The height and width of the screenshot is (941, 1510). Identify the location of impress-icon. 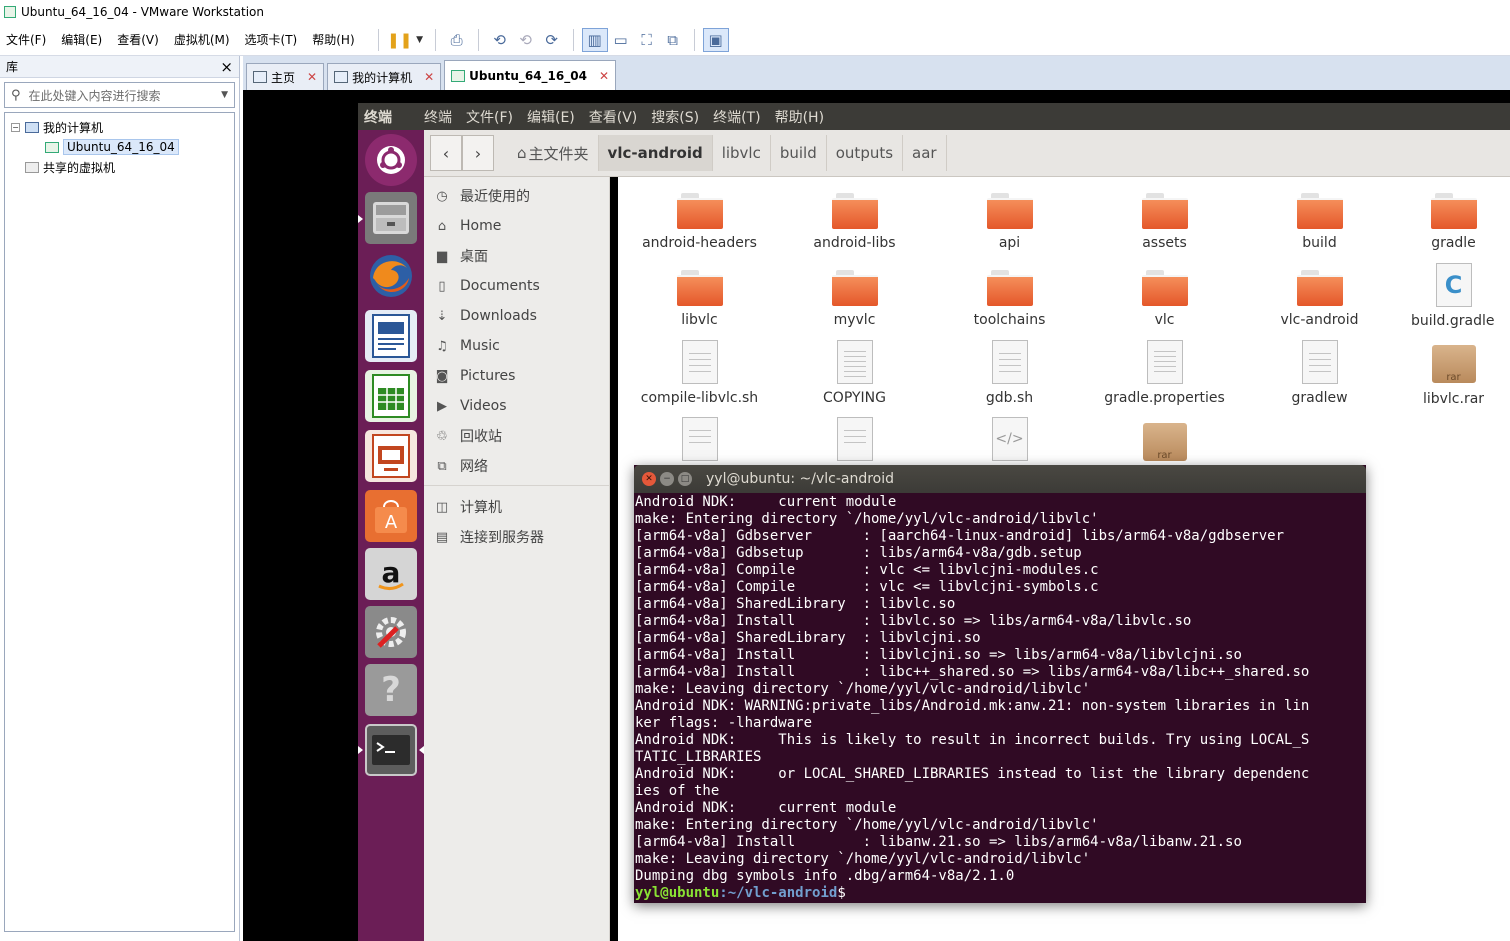
(391, 456).